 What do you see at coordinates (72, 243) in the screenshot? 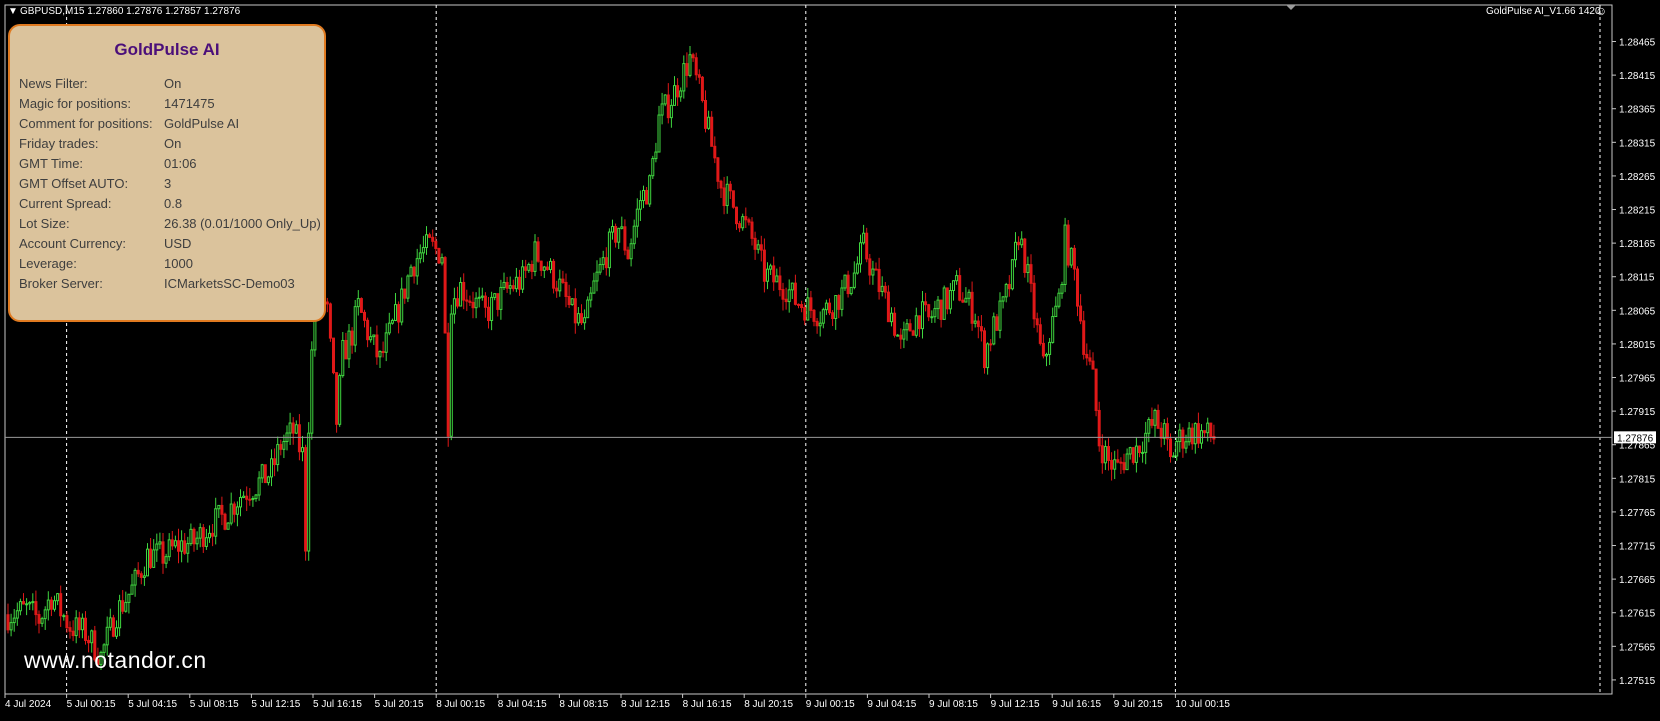
I see `panel-row-label: Account Currency:` at bounding box center [72, 243].